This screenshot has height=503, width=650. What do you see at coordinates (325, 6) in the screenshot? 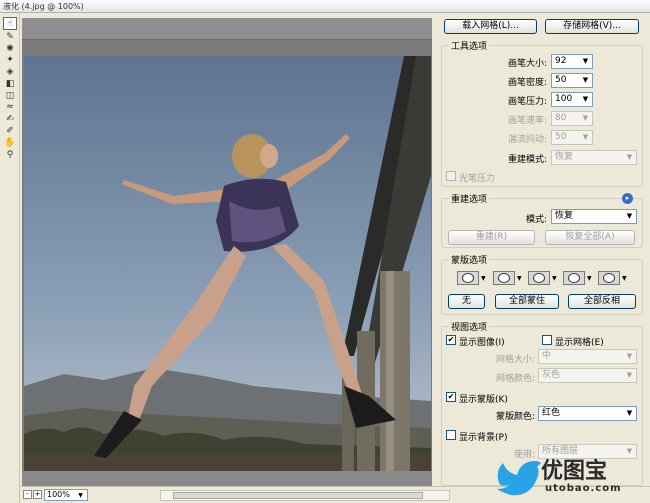
I see `title-bar: 液化 (4.jpg @ 100%)` at bounding box center [325, 6].